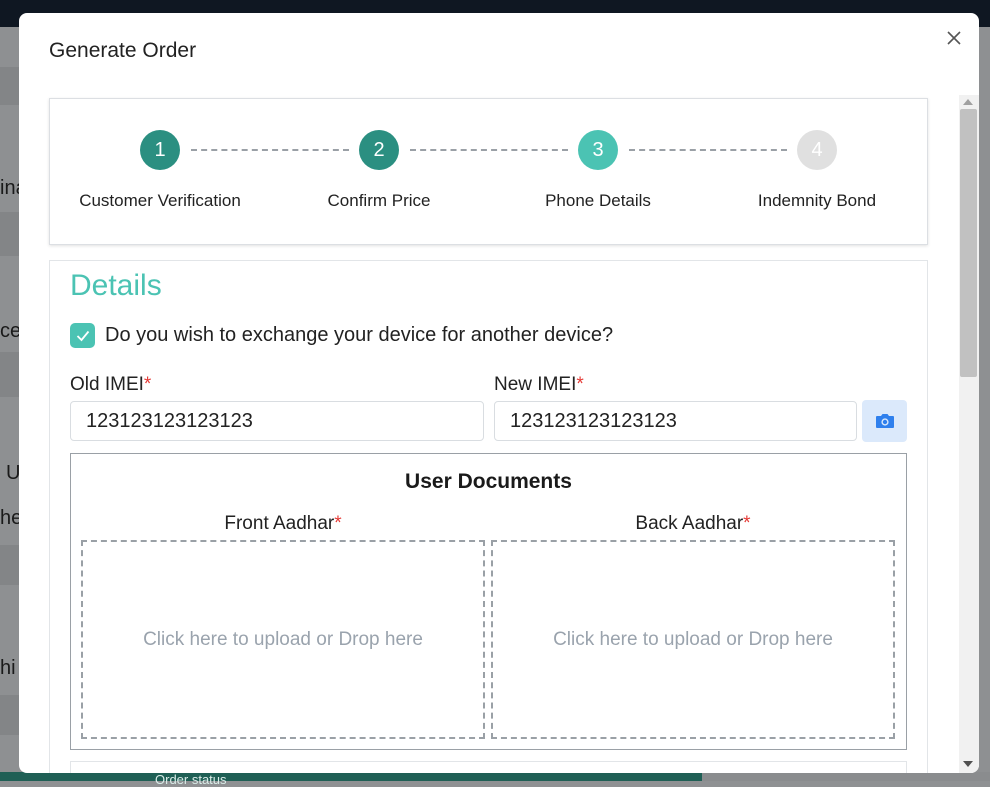  Describe the element at coordinates (116, 285) in the screenshot. I see `details-title: Details` at that location.